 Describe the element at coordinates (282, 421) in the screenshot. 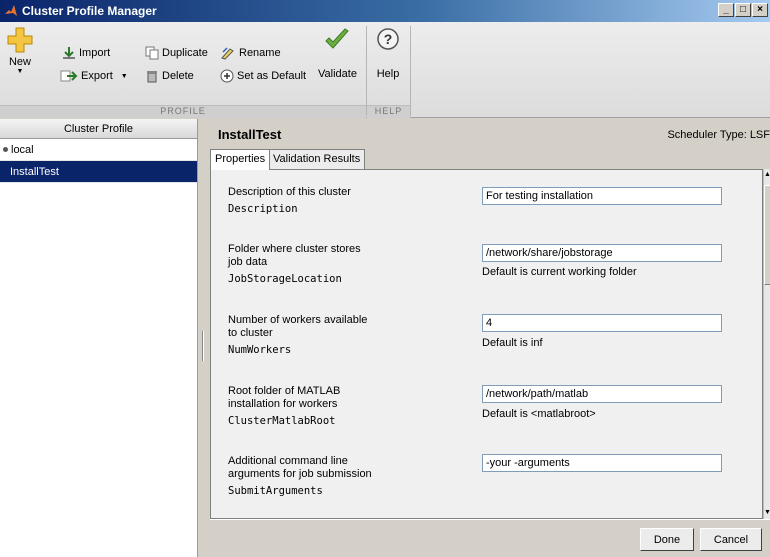

I see `property-name: ClusterMatlabRoot` at that location.